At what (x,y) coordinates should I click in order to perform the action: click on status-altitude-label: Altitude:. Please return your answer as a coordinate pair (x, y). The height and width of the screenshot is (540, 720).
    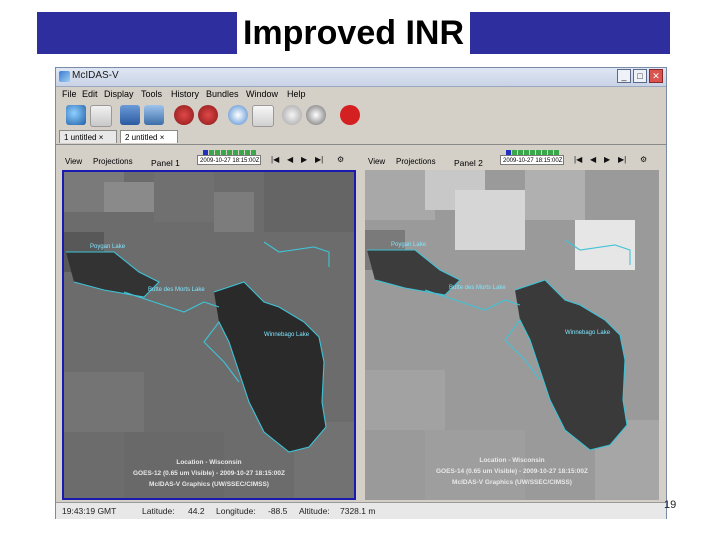
    Looking at the image, I should click on (314, 511).